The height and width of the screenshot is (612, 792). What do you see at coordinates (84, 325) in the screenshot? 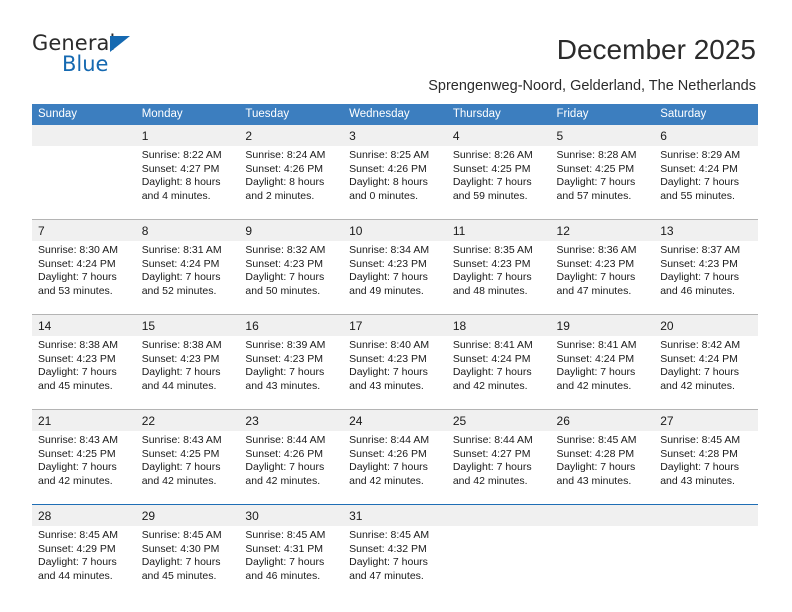
I see `day-number: 14` at bounding box center [84, 325].